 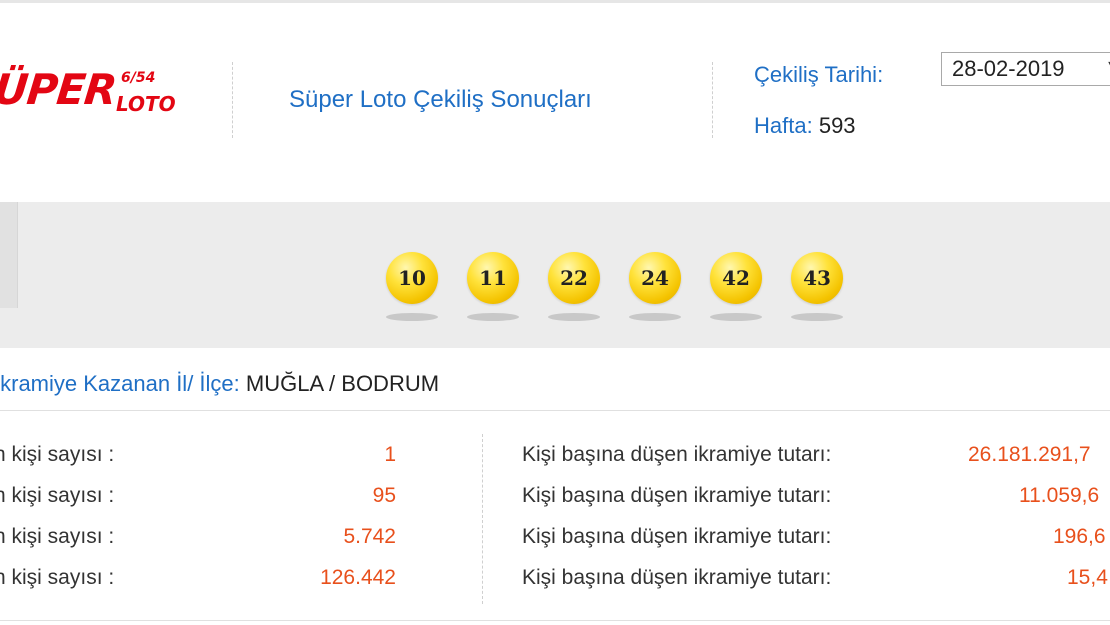 I want to click on draw-date-select: 28-02-2019 ▼, so click(x=1025, y=69).